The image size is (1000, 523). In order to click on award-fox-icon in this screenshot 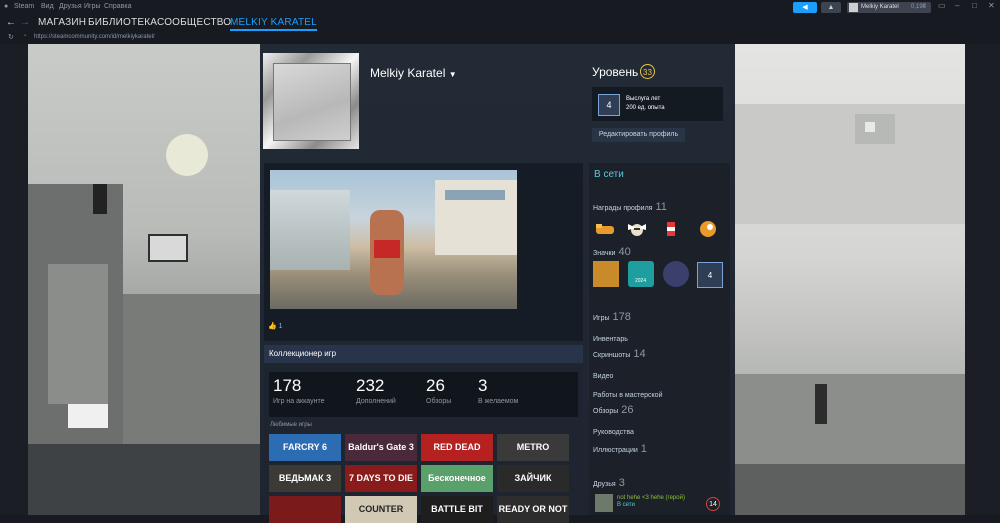, I will do `click(708, 228)`.